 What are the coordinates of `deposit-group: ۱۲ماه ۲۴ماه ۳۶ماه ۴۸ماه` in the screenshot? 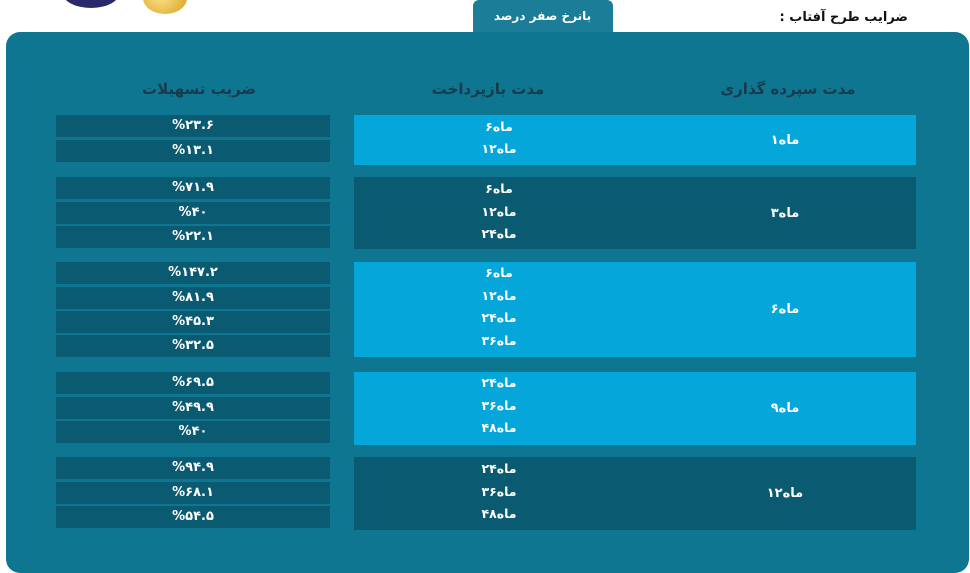 It's located at (635, 493).